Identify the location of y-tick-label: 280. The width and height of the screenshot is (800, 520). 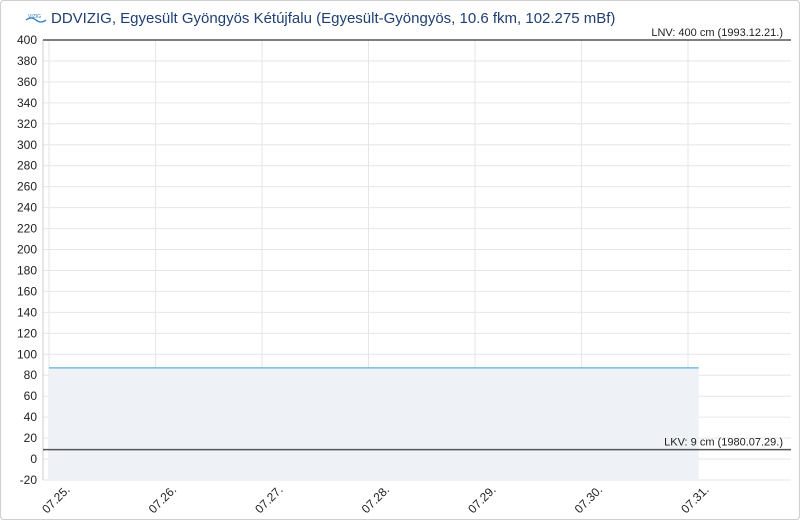
(27, 166).